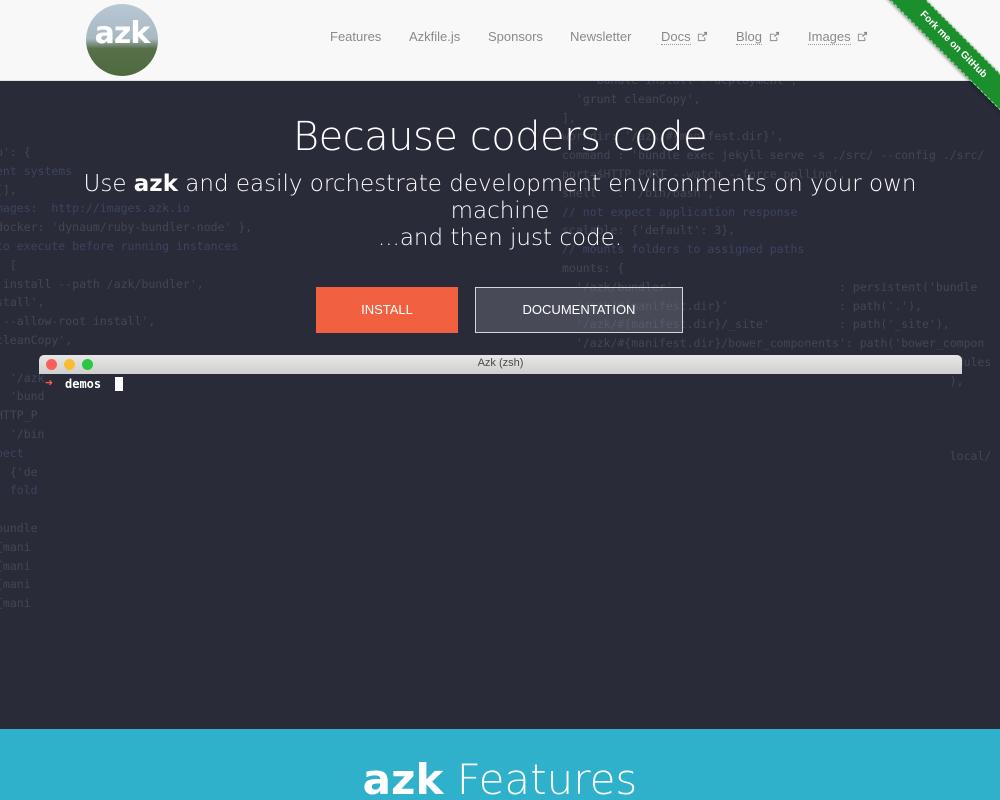 The width and height of the screenshot is (1000, 800). I want to click on features-title: azk Features, so click(500, 777).